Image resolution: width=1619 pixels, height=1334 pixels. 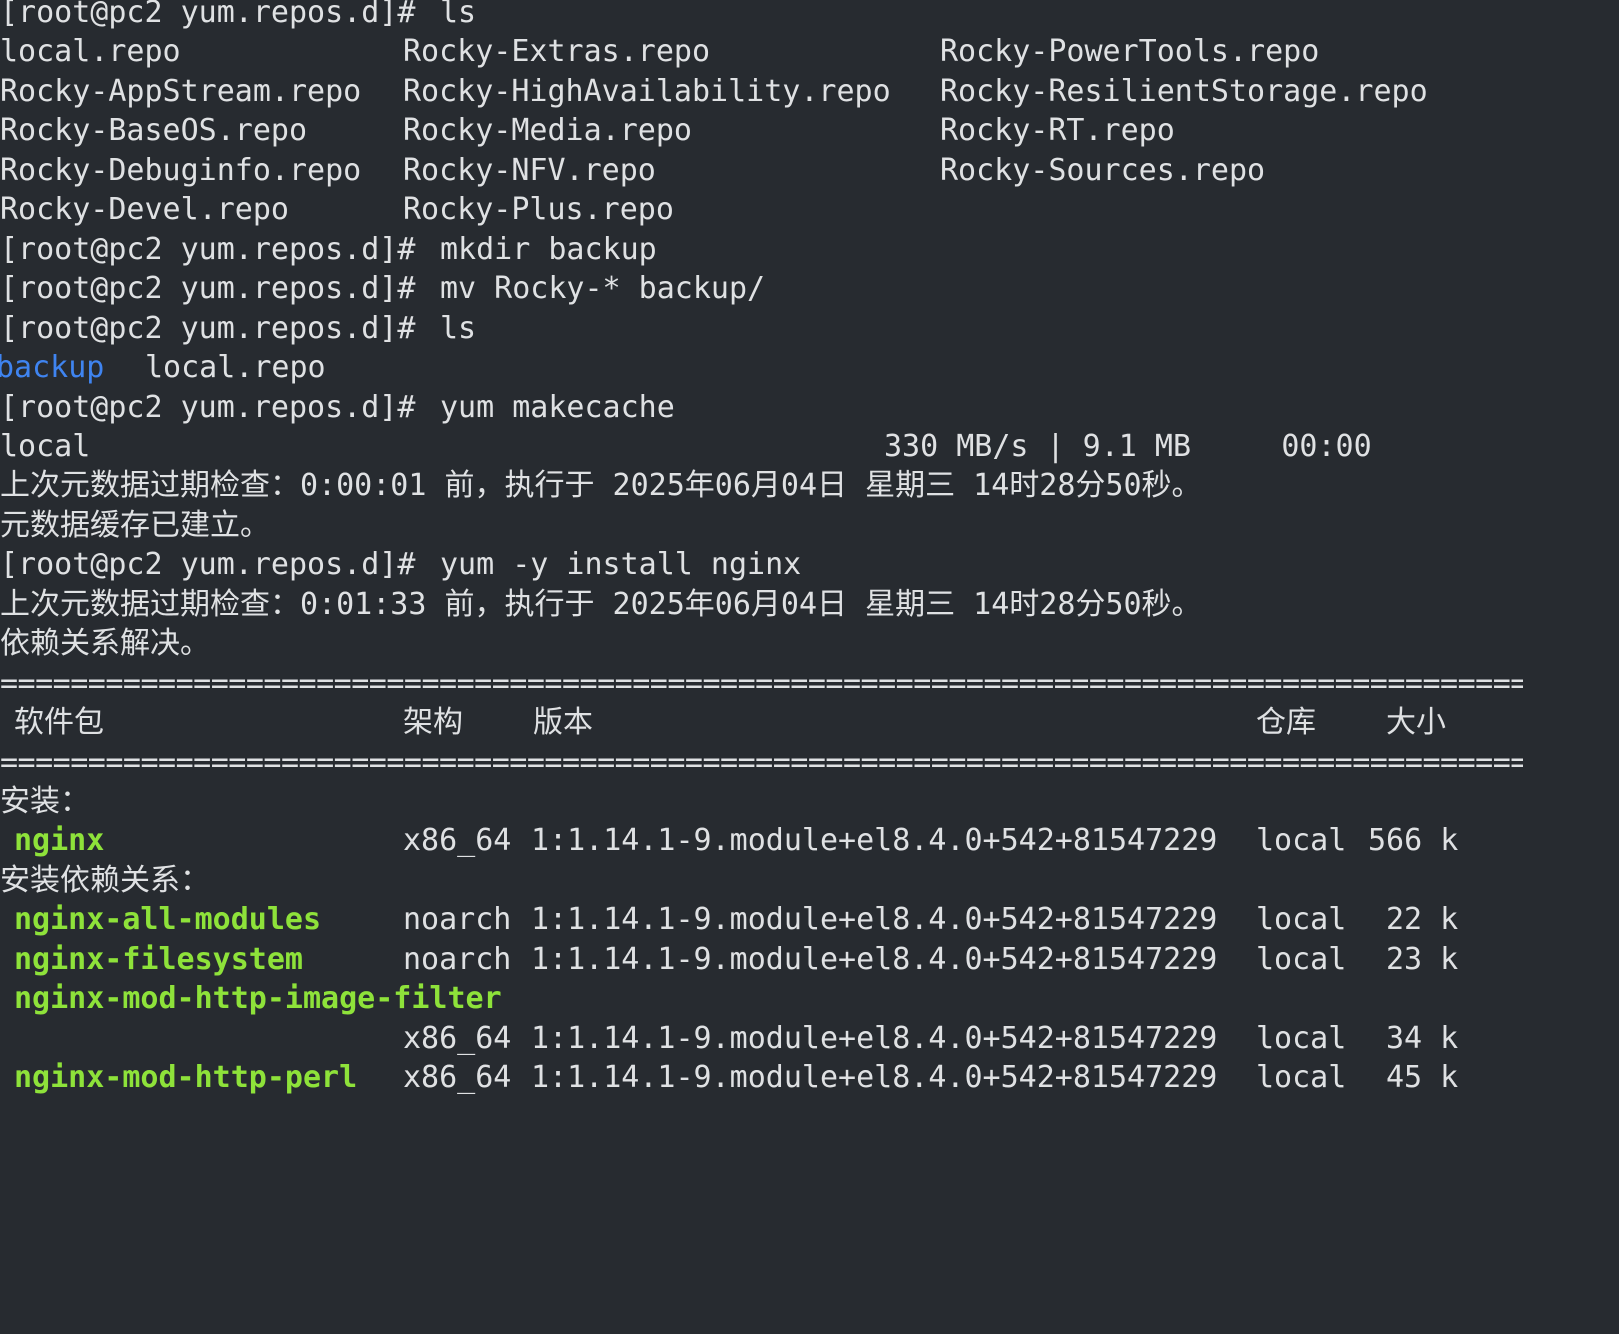 I want to click on command-text: yum -y install nginx, so click(x=621, y=565).